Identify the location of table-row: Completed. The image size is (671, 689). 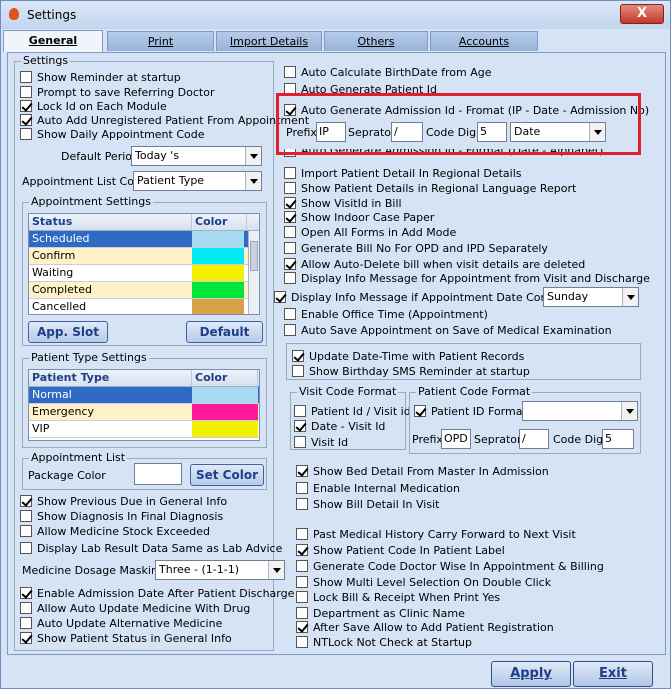
(144, 290).